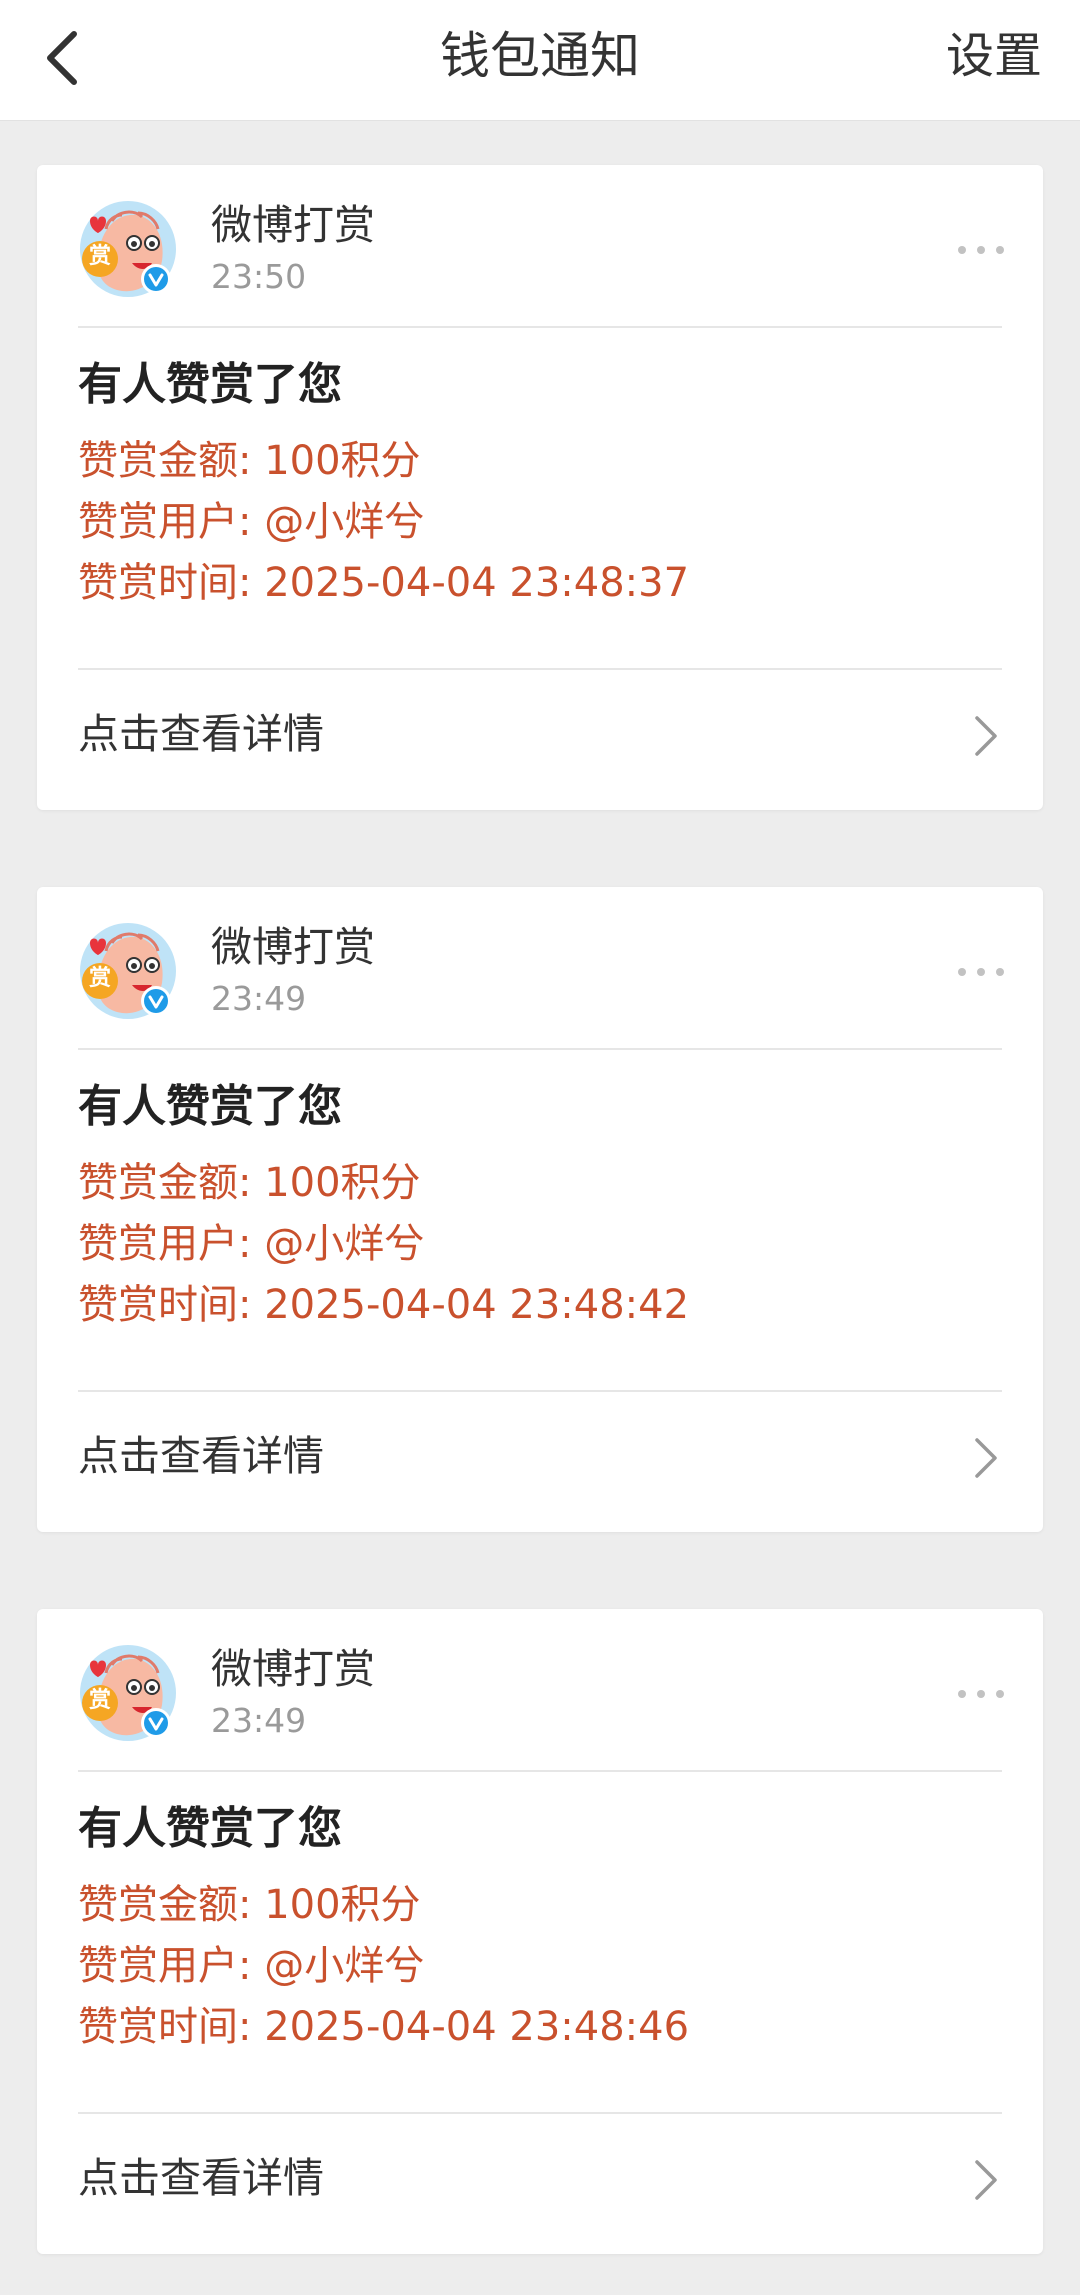 The height and width of the screenshot is (2295, 1080). What do you see at coordinates (259, 276) in the screenshot?
I see `timestamp: 23:50` at bounding box center [259, 276].